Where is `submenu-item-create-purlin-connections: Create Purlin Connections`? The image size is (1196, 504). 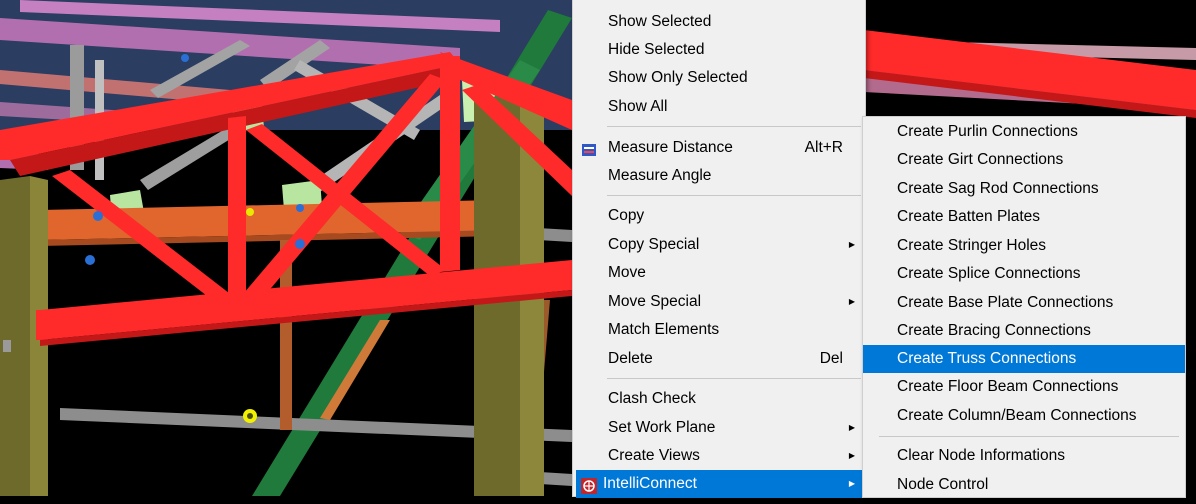
submenu-item-create-purlin-connections: Create Purlin Connections is located at coordinates (1024, 132).